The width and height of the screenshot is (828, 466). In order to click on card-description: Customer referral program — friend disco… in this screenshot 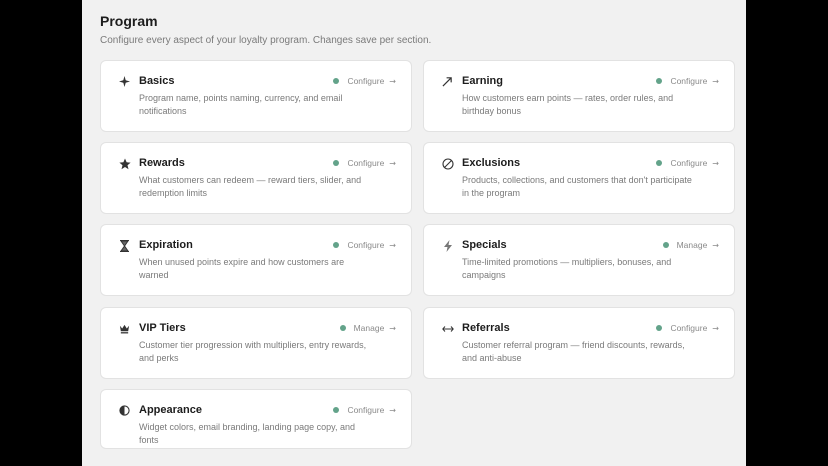, I will do `click(573, 351)`.